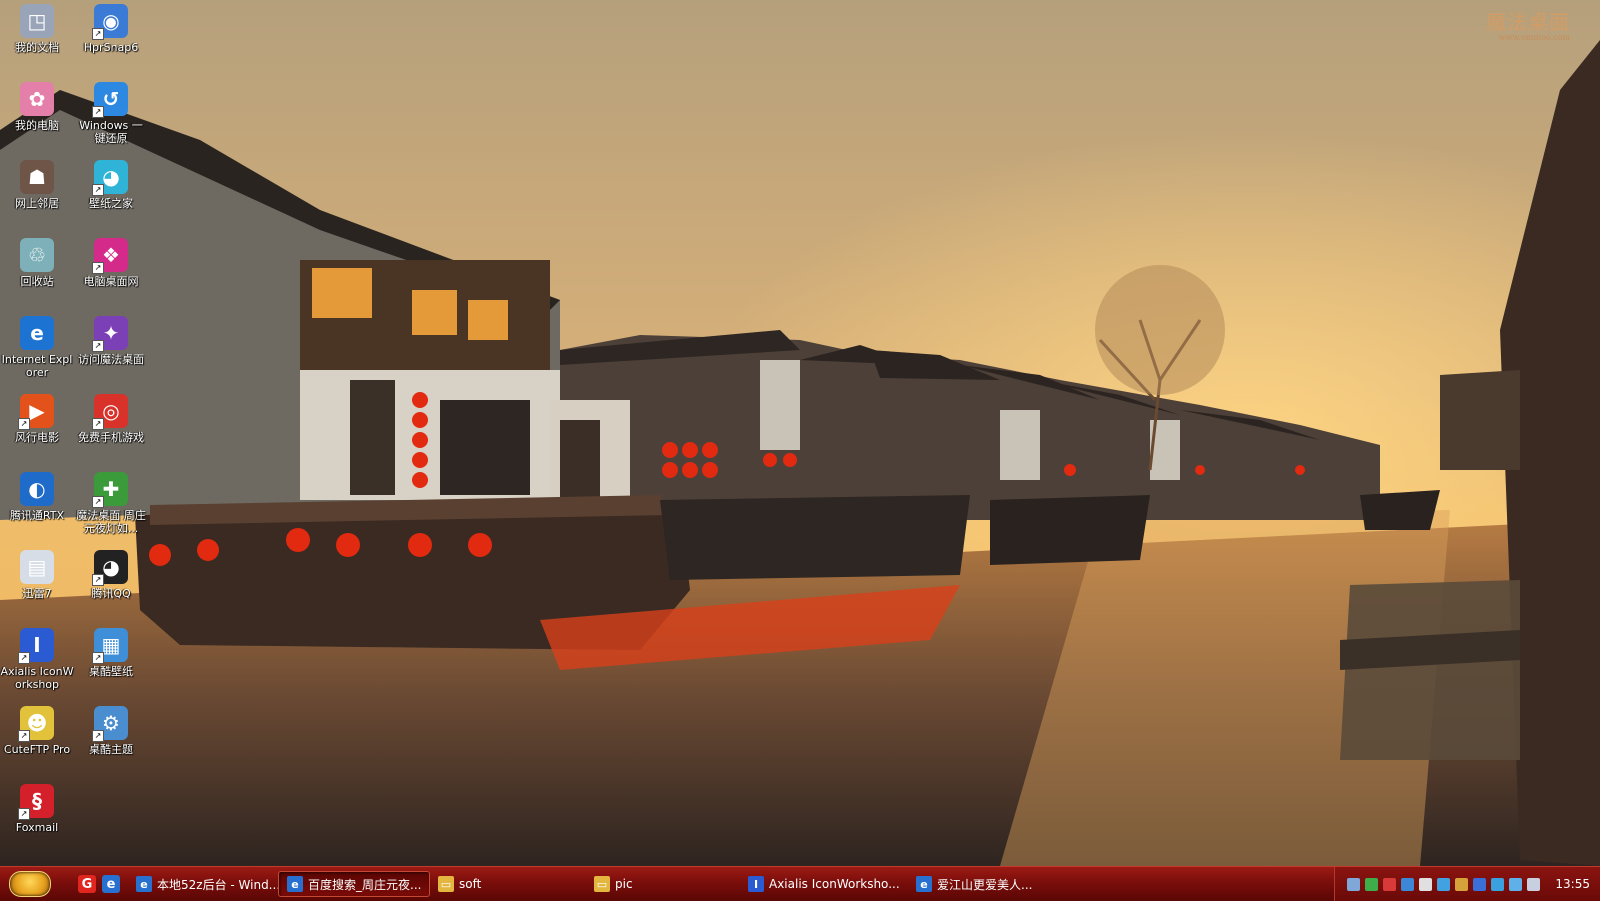 The height and width of the screenshot is (901, 1600). I want to click on funshion-icon: ▶ ↗, so click(36, 412).